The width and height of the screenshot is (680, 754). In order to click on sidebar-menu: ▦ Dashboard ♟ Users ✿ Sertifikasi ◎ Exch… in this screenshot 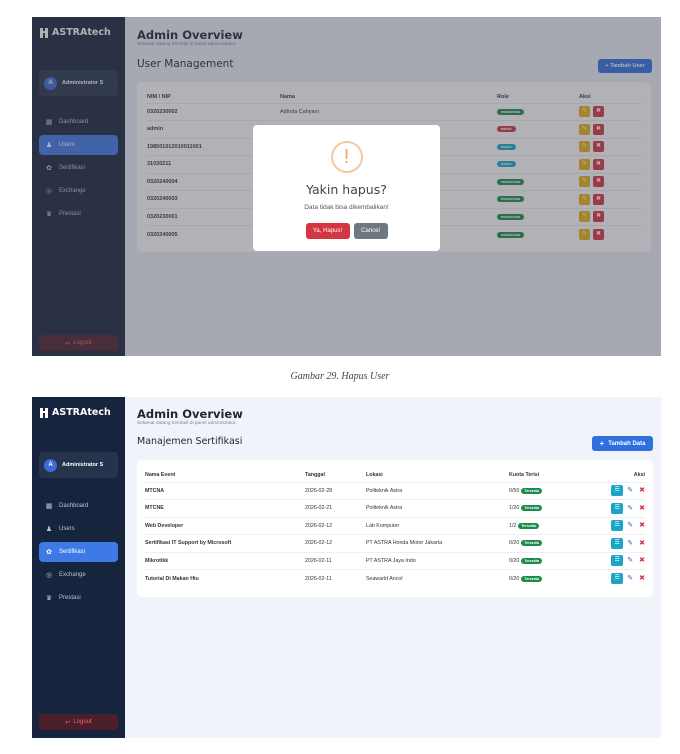, I will do `click(78, 552)`.